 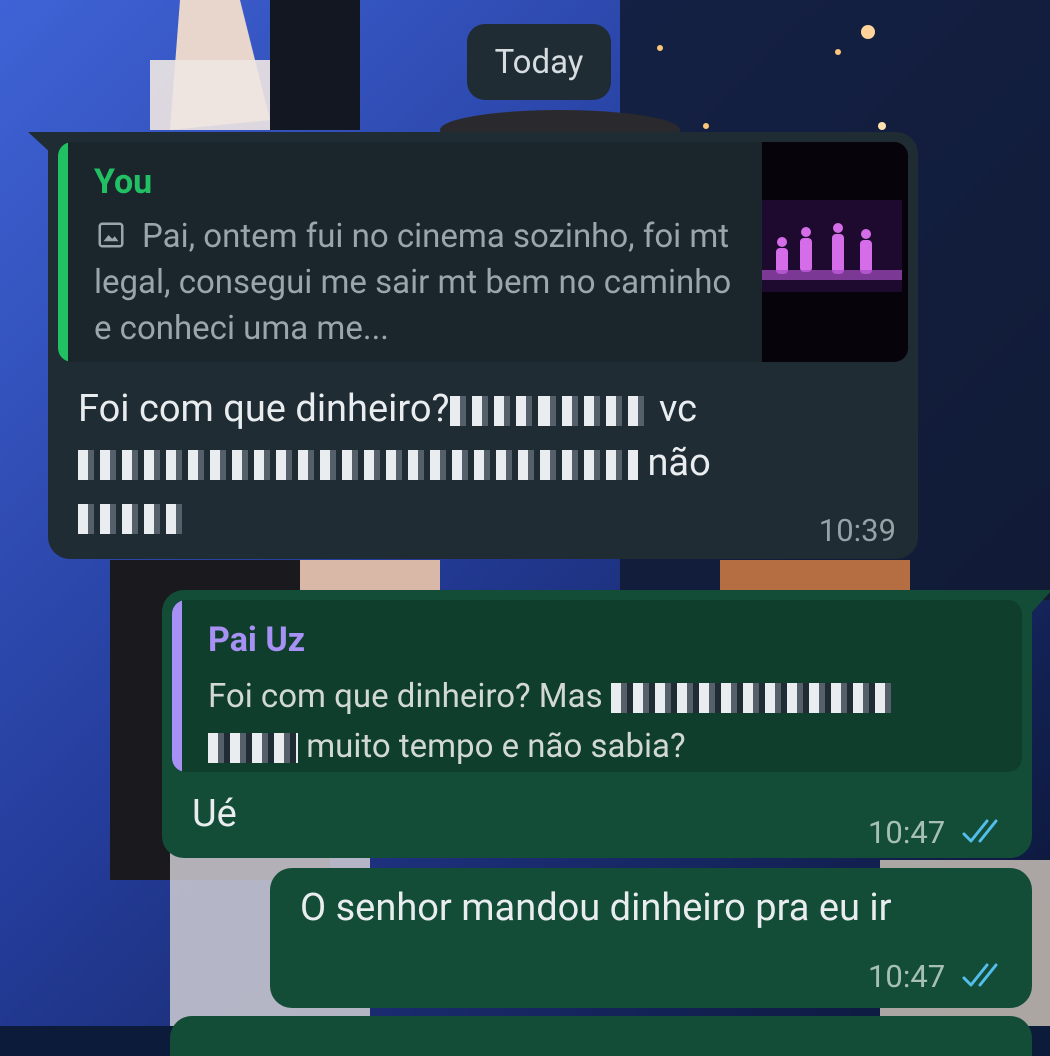 I want to click on outgoing-message-text: Ué, so click(x=214, y=814).